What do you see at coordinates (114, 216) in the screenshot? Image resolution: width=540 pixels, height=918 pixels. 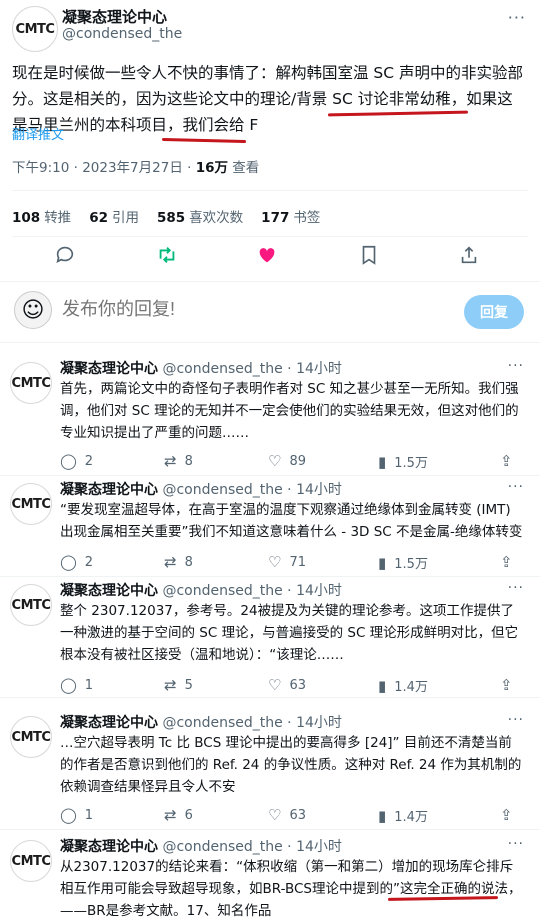 I see `stat-quotes: 62 引用` at bounding box center [114, 216].